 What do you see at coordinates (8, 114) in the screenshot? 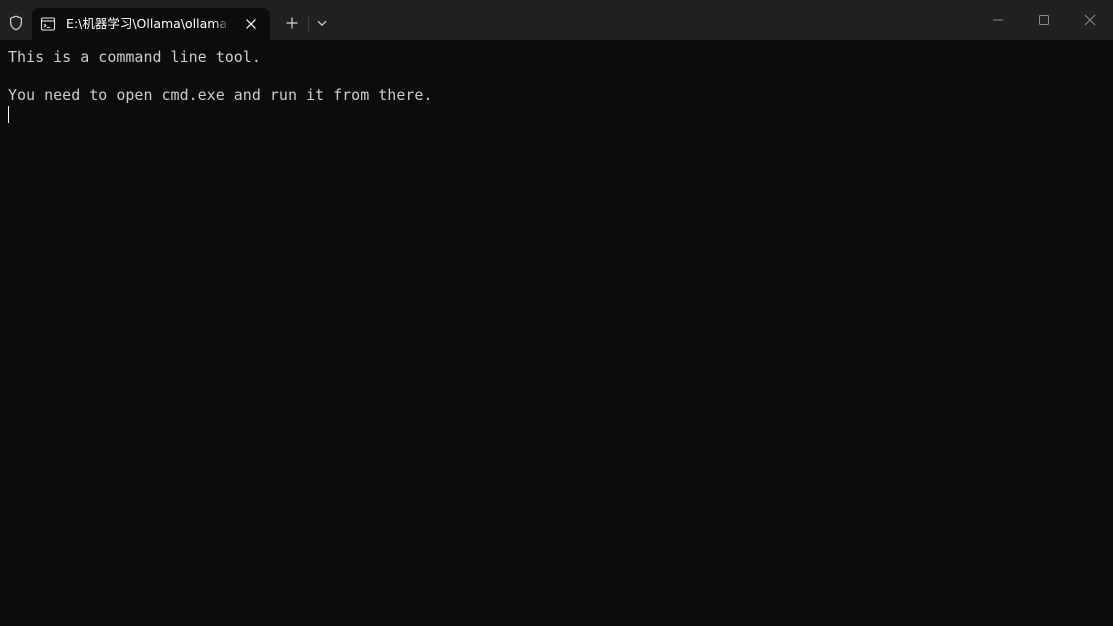
I see `text-cursor` at bounding box center [8, 114].